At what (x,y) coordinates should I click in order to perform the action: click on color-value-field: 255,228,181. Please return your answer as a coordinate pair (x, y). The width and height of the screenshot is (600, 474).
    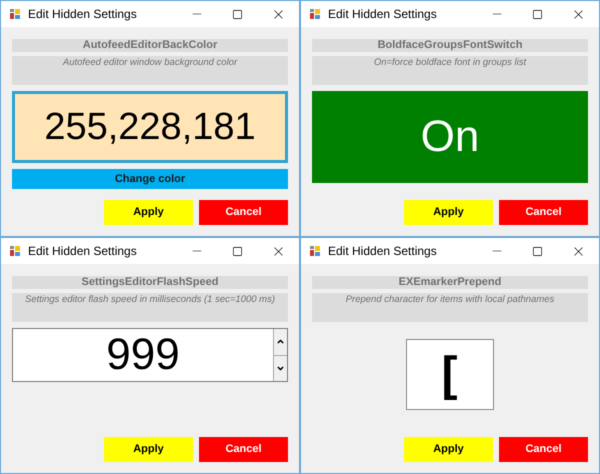
    Looking at the image, I should click on (150, 127).